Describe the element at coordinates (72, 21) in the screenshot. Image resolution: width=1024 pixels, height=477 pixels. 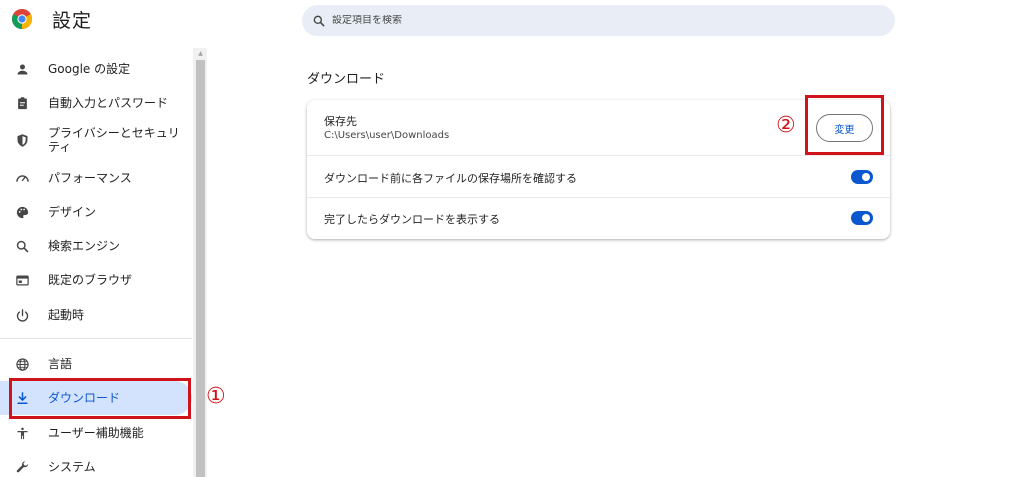
I see `app-title: 設定` at that location.